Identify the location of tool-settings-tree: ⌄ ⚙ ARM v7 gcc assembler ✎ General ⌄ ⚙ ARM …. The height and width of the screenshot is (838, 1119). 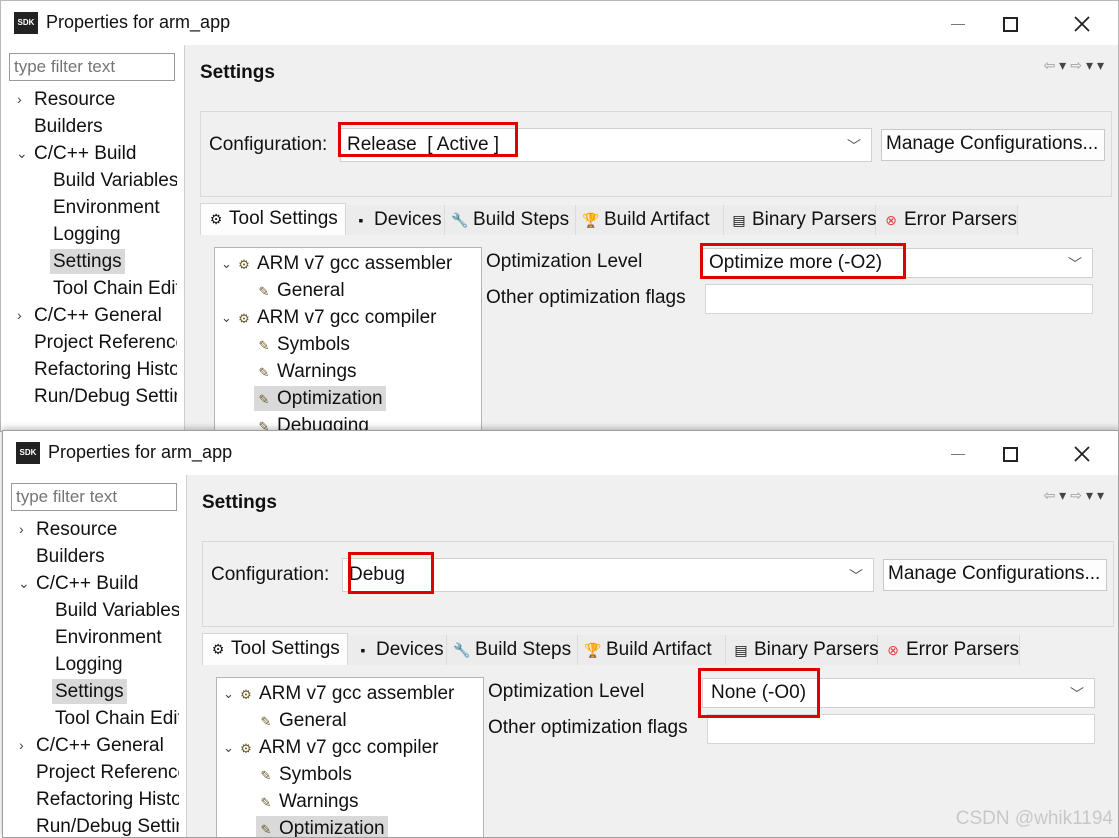
(348, 339).